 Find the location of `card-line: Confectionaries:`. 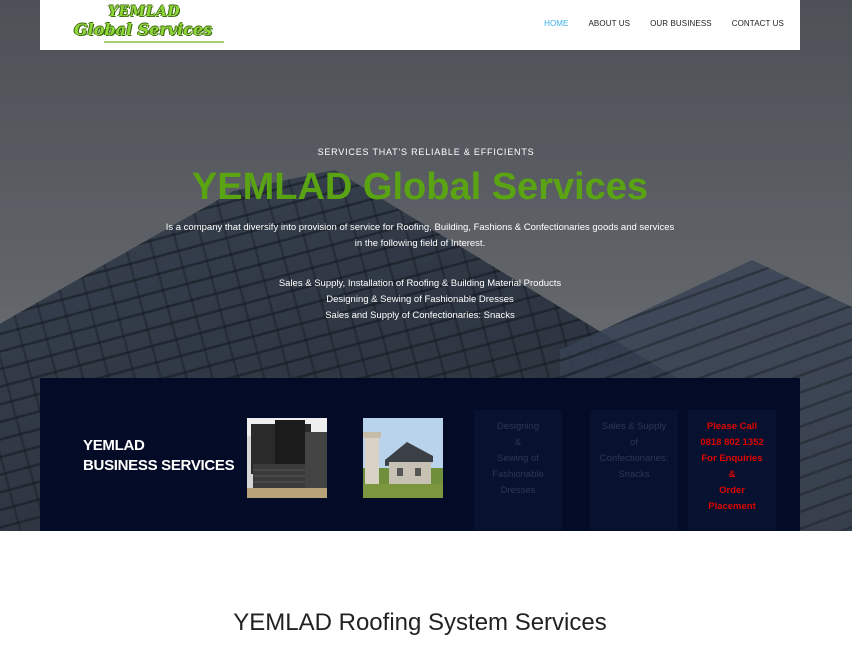

card-line: Confectionaries: is located at coordinates (634, 458).